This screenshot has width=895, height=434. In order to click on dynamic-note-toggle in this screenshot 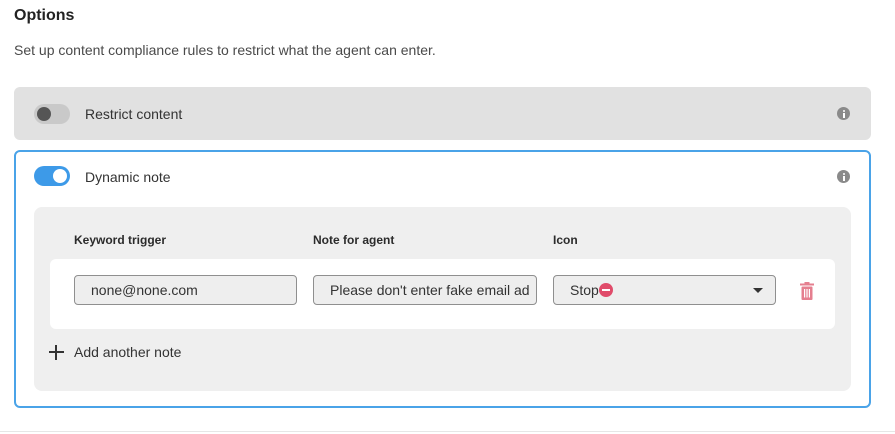, I will do `click(52, 176)`.